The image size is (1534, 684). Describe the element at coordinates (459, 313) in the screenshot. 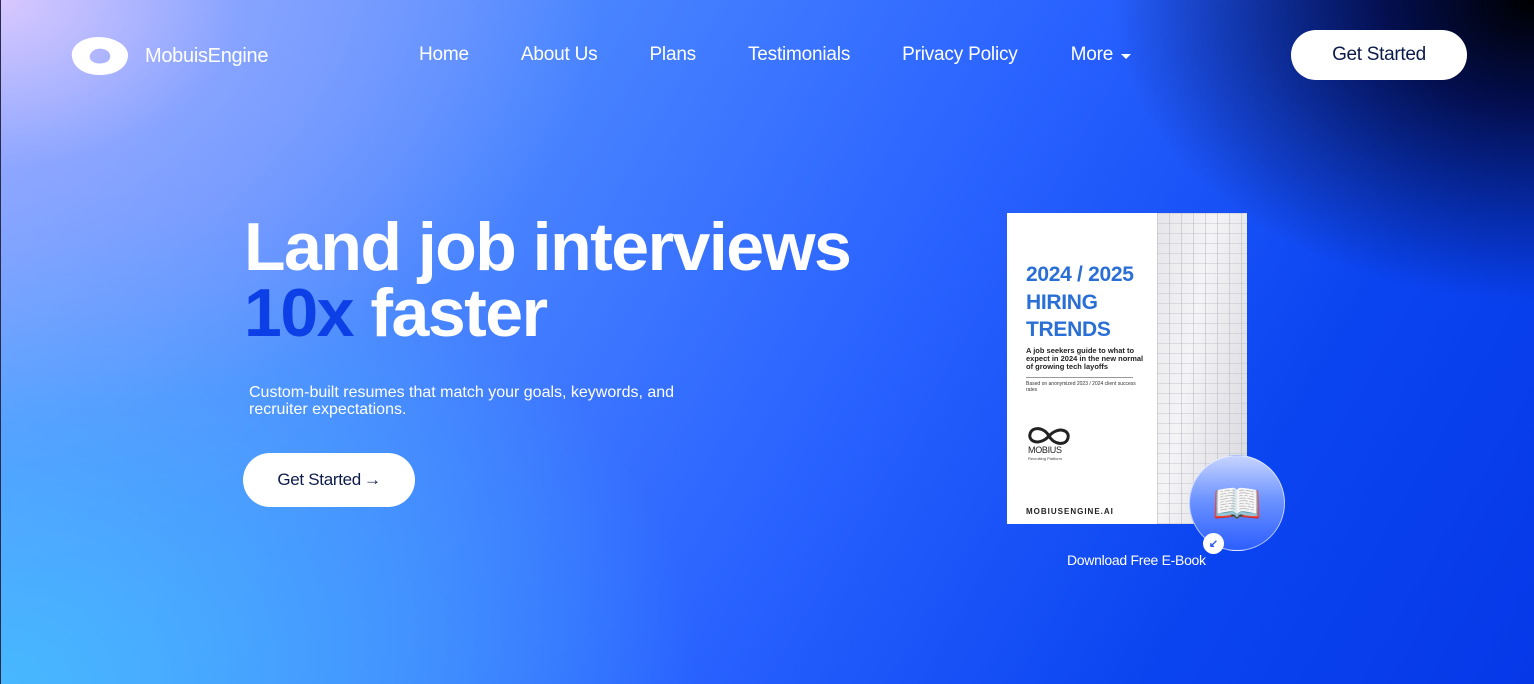

I see `hero-title-rest: faster` at that location.